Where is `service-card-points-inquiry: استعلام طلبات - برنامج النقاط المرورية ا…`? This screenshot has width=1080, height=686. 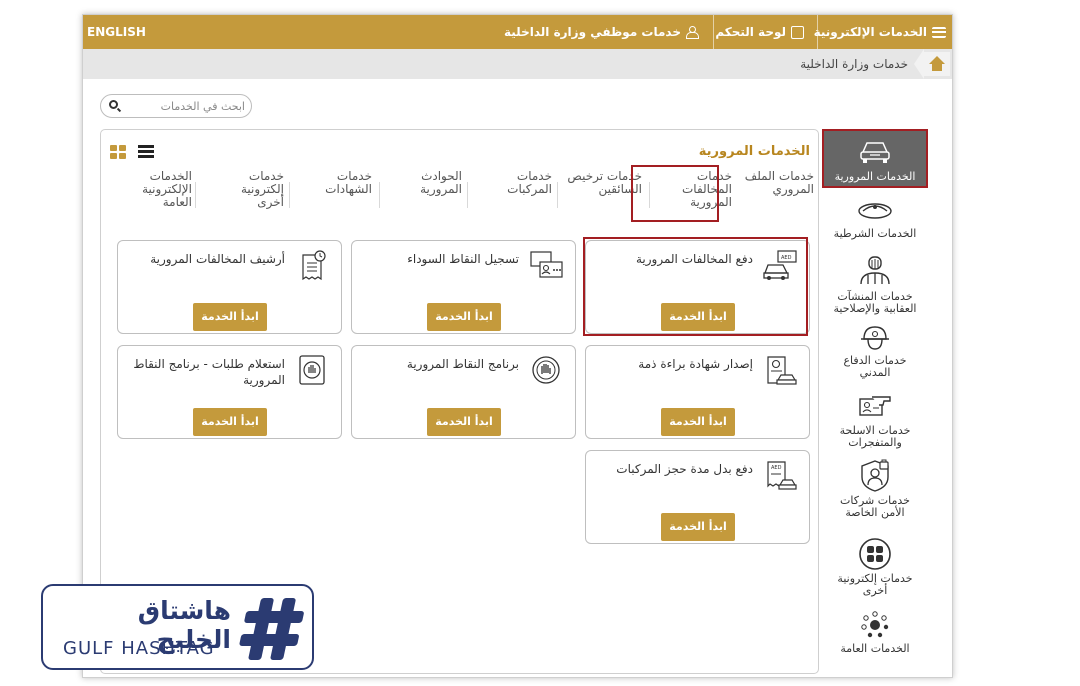
service-card-points-inquiry: استعلام طلبات - برنامج النقاط المرورية ا… is located at coordinates (229, 392).